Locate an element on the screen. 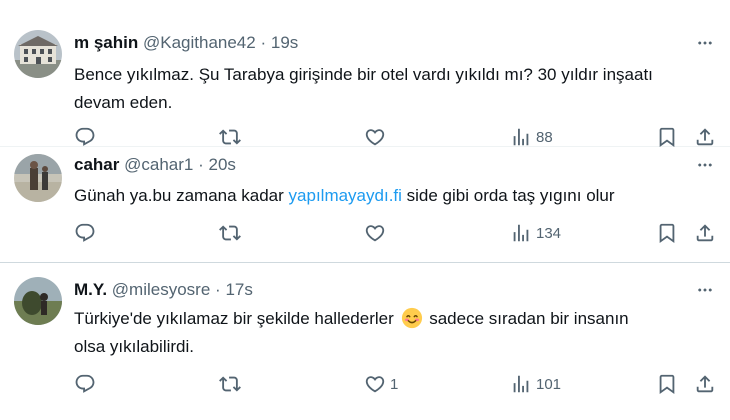  smiling-face-emoji is located at coordinates (411, 318).